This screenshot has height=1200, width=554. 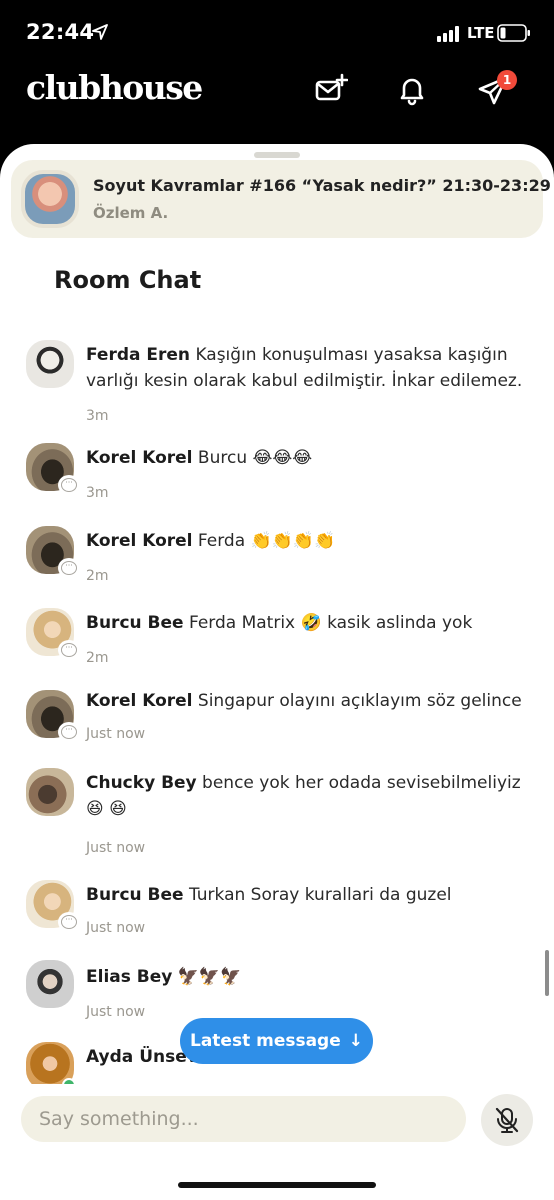 What do you see at coordinates (507, 80) in the screenshot?
I see `notification-badge: 1` at bounding box center [507, 80].